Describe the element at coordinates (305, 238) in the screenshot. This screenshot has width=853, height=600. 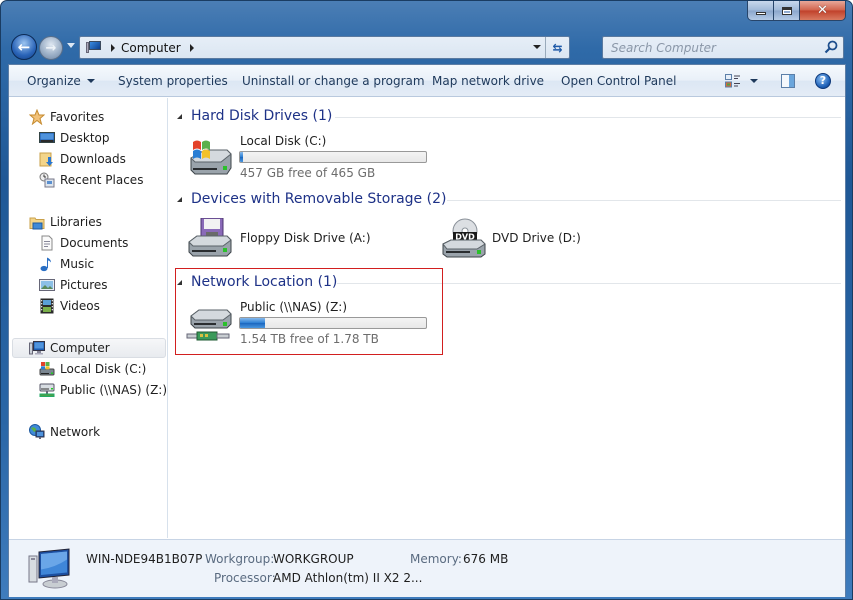
I see `drive-name: Floppy Disk Drive (A:)` at that location.